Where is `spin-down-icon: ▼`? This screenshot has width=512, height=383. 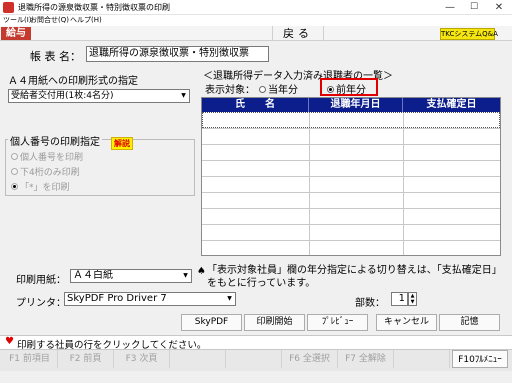 spin-down-icon: ▼ is located at coordinates (412, 302).